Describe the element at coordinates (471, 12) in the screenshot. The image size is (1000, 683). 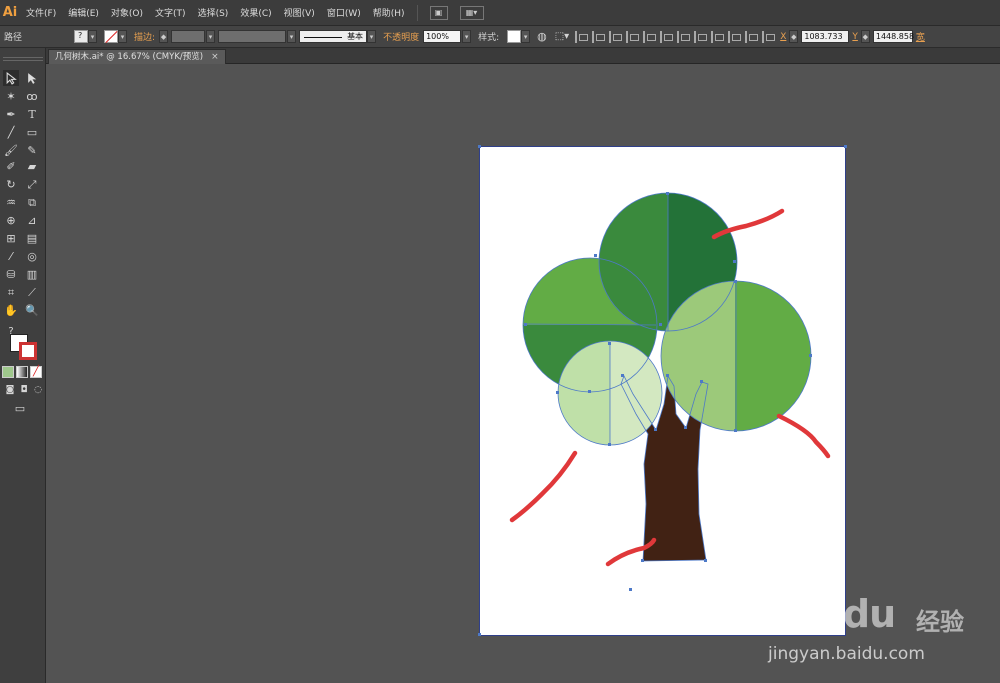
I see `arrange-documents-button: ▦▾` at that location.